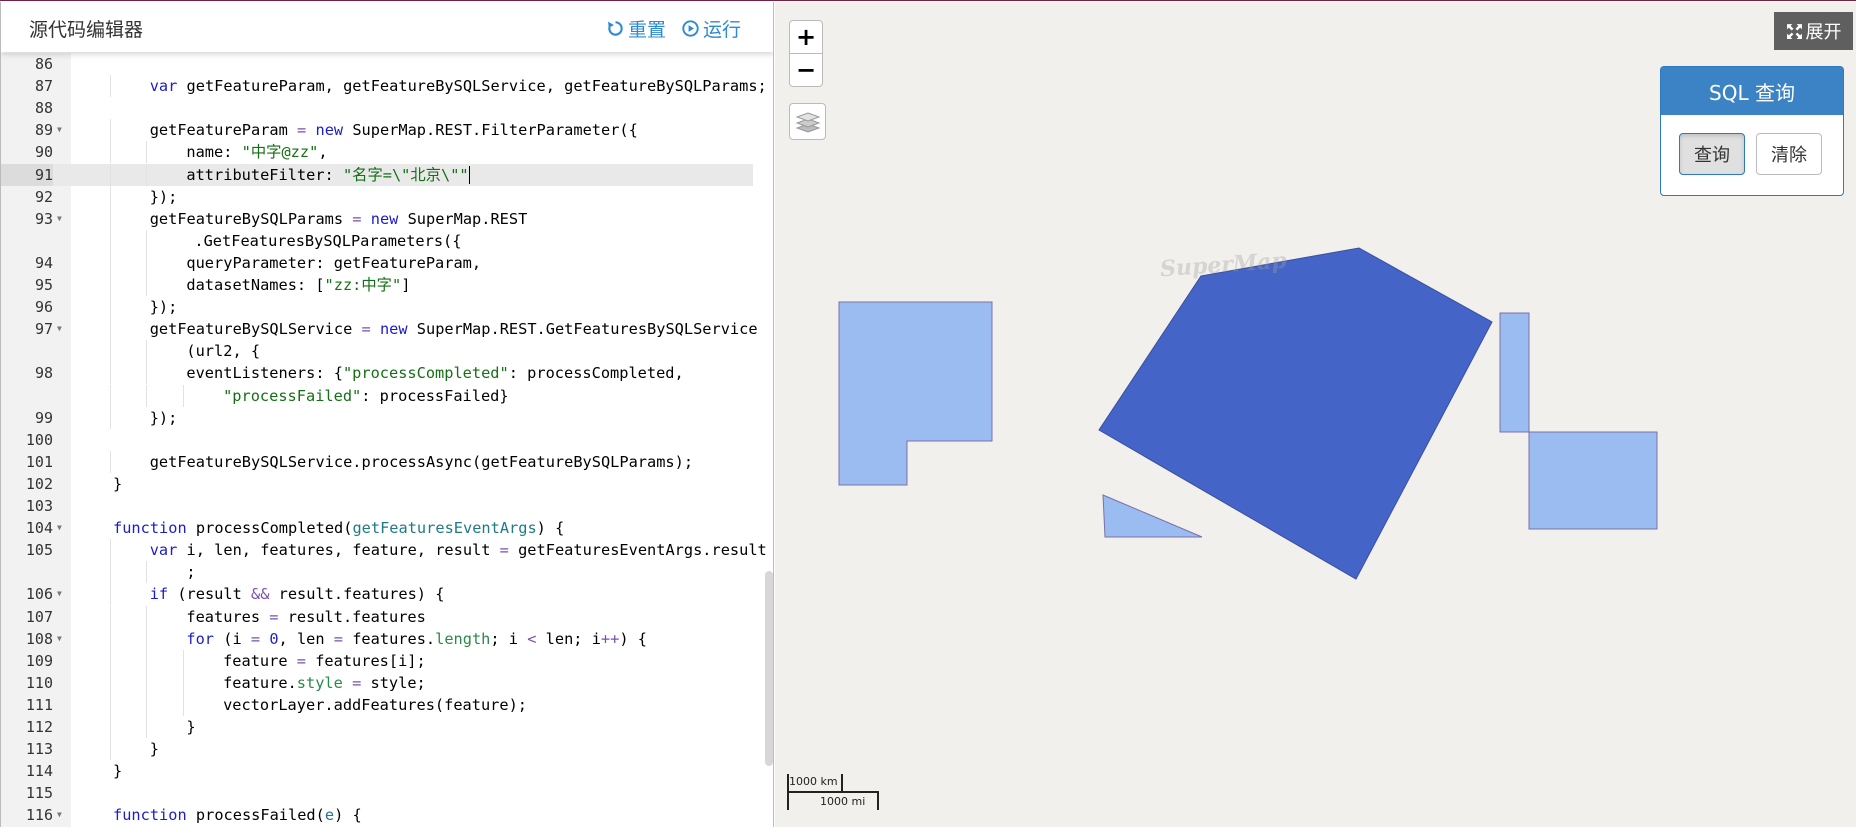 This screenshot has height=827, width=1856. What do you see at coordinates (377, 506) in the screenshot?
I see `code-line: 103` at bounding box center [377, 506].